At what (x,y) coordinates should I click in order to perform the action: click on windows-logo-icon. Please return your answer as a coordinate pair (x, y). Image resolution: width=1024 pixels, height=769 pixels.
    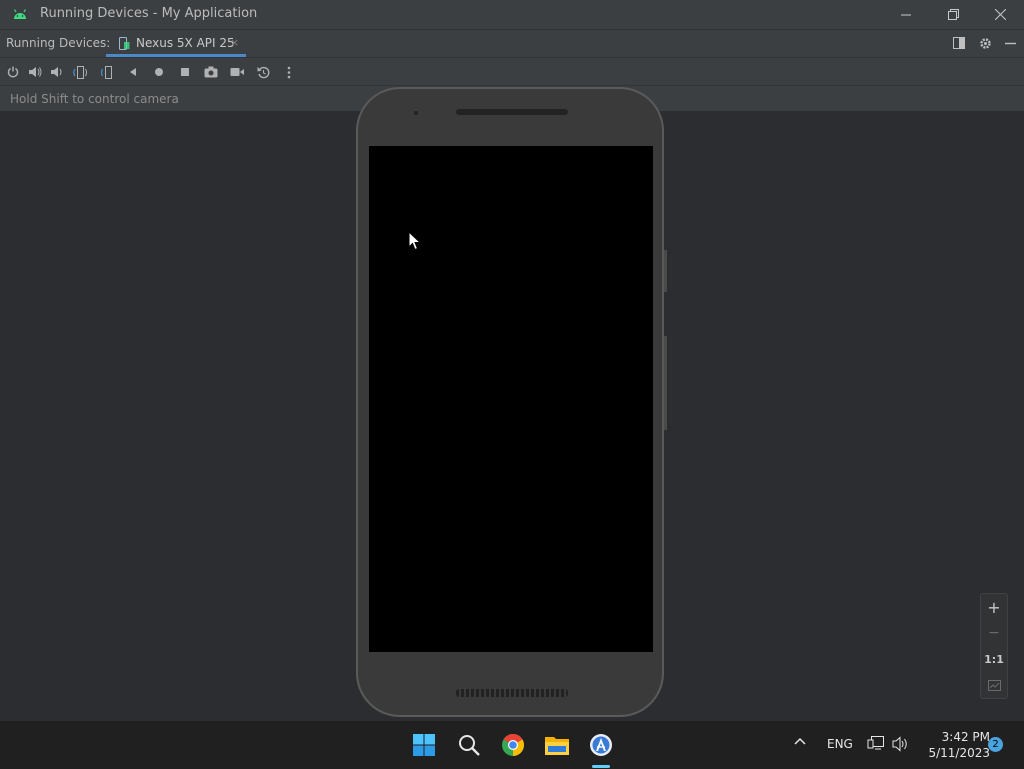
    Looking at the image, I should click on (424, 745).